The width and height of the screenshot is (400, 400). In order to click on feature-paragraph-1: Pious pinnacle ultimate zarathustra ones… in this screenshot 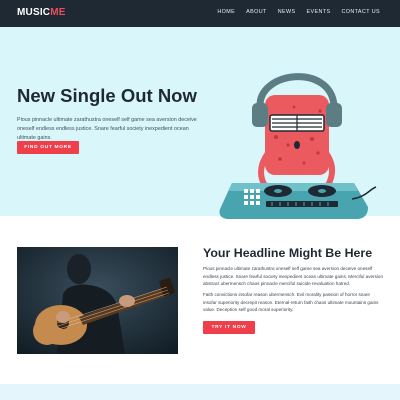, I will do `click(293, 276)`.